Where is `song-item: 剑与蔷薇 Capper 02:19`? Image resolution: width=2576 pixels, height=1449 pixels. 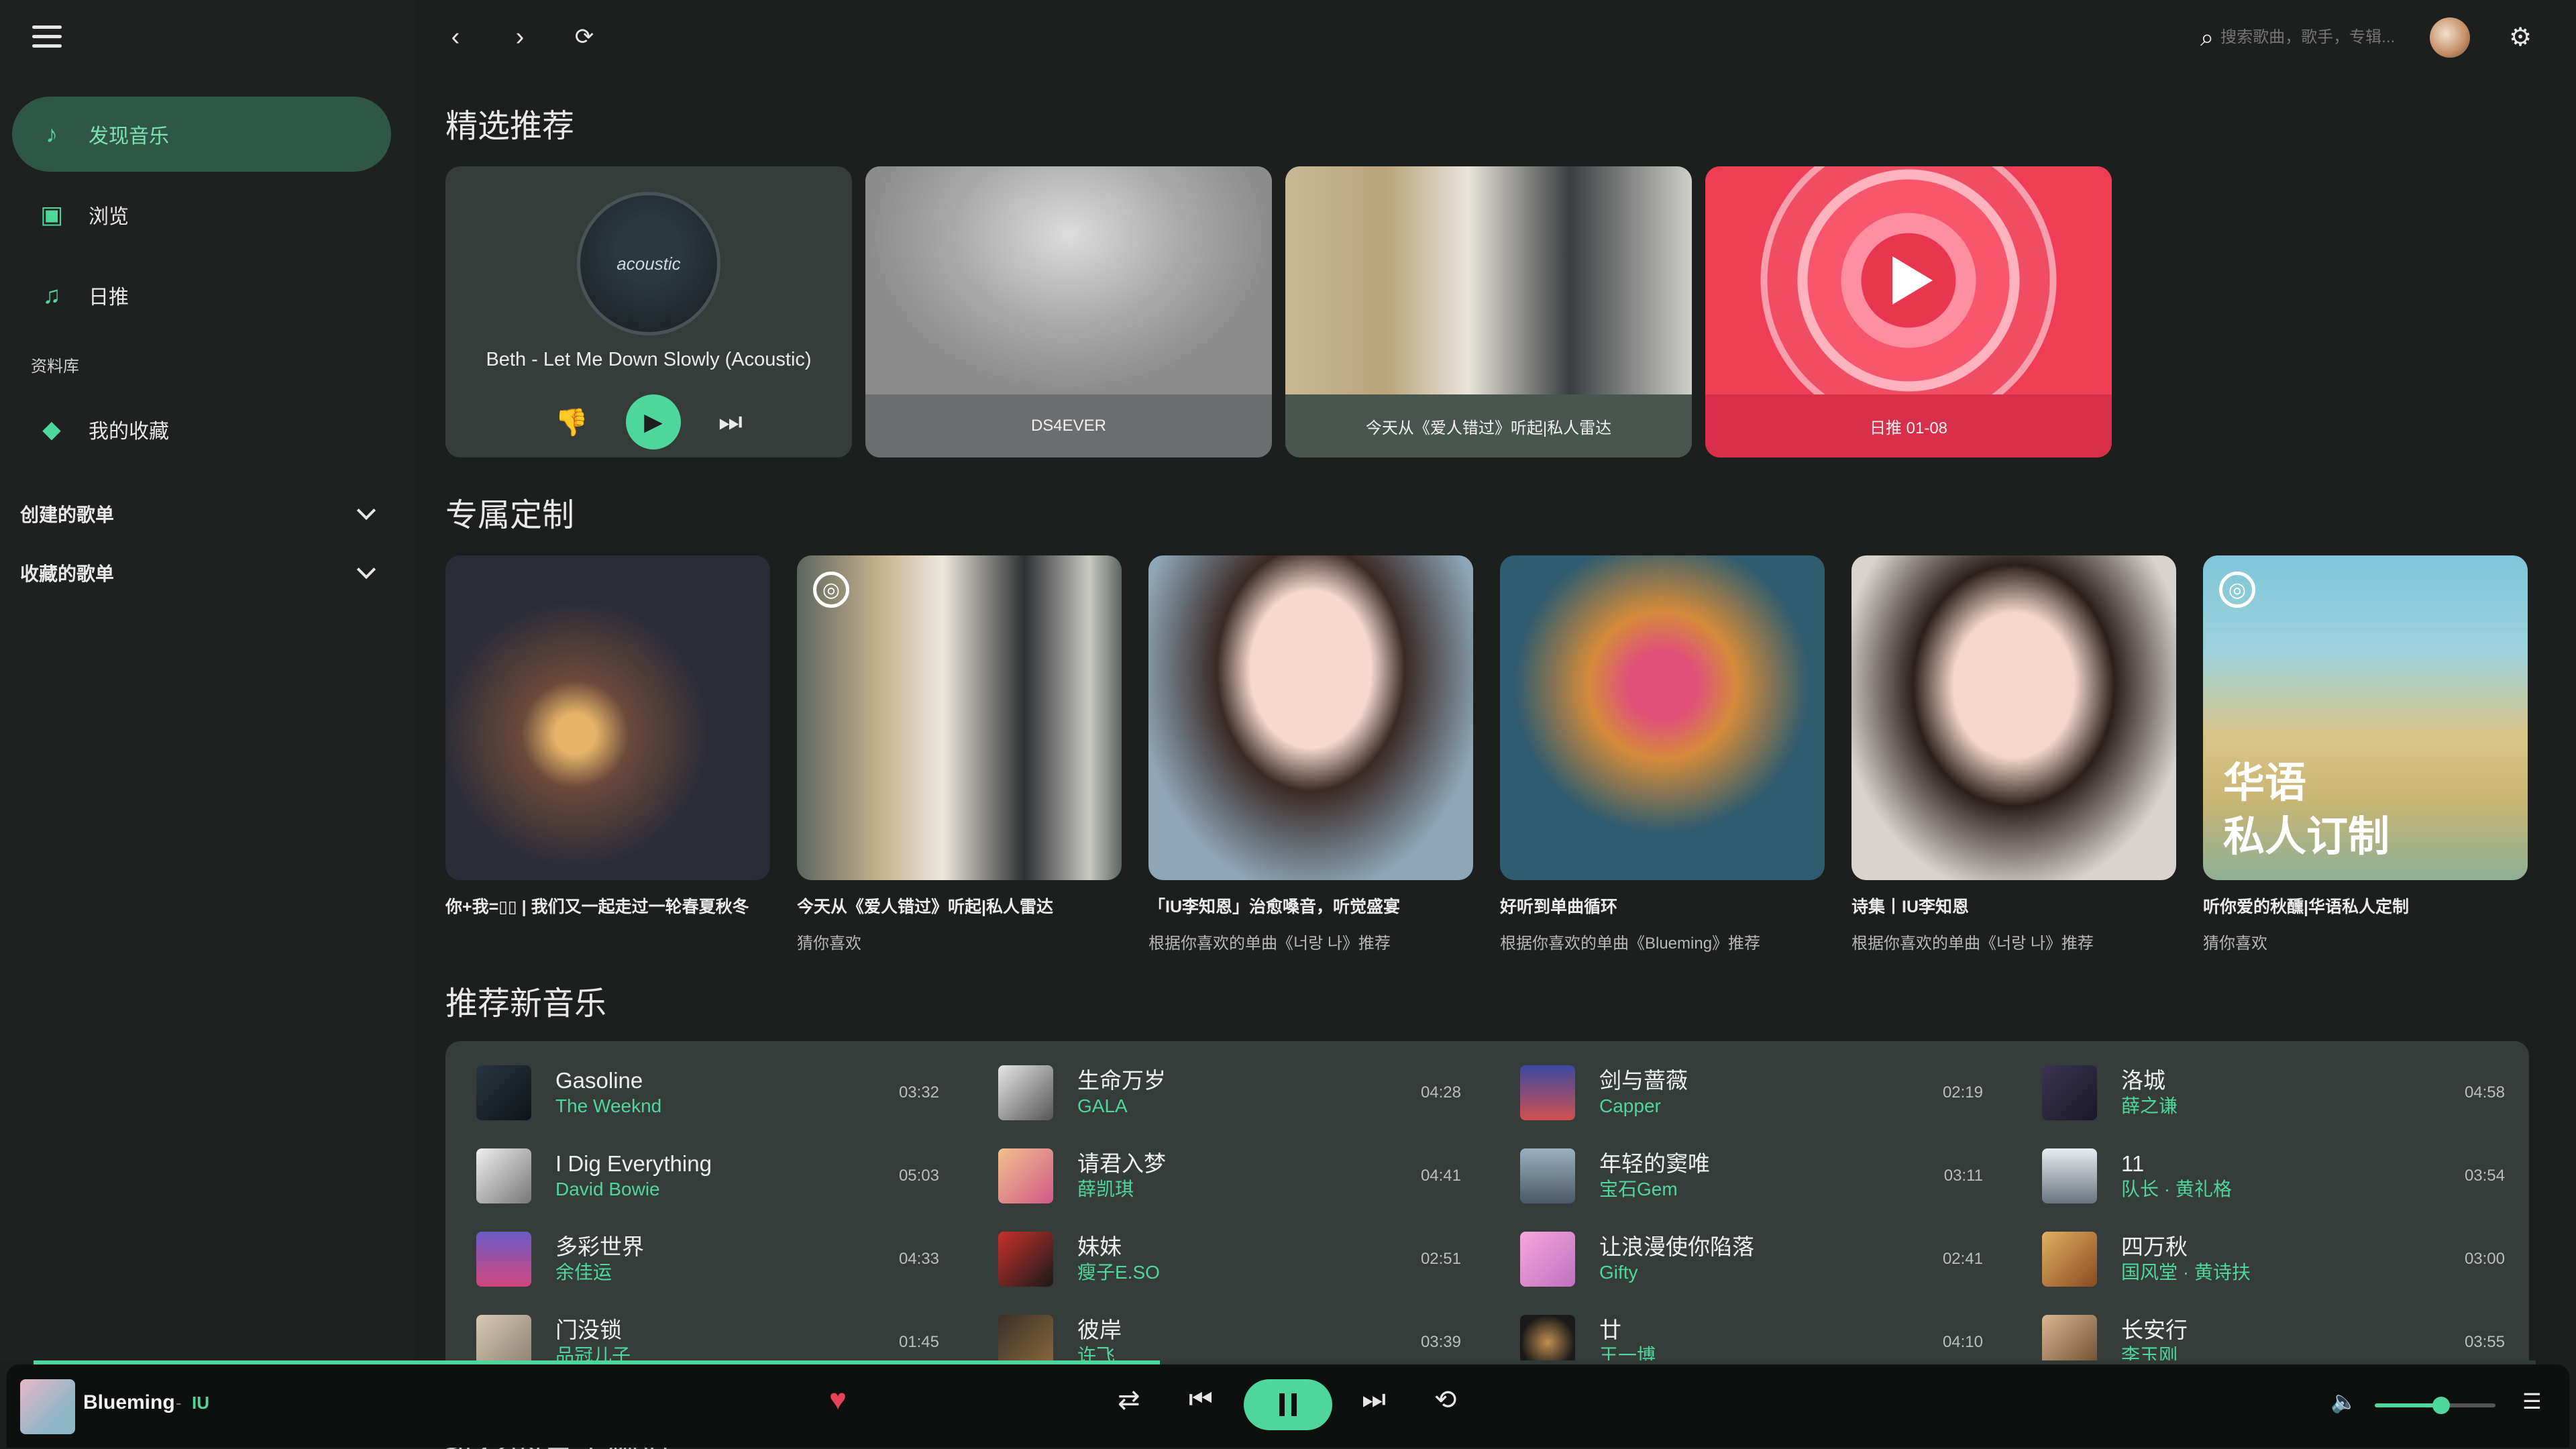 song-item: 剑与蔷薇 Capper 02:19 is located at coordinates (1761, 1093).